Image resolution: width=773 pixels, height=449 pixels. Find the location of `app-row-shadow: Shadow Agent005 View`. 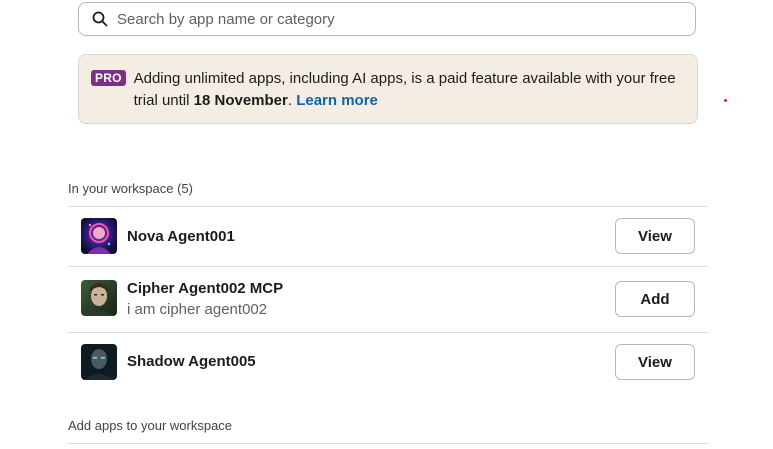

app-row-shadow: Shadow Agent005 View is located at coordinates (388, 362).